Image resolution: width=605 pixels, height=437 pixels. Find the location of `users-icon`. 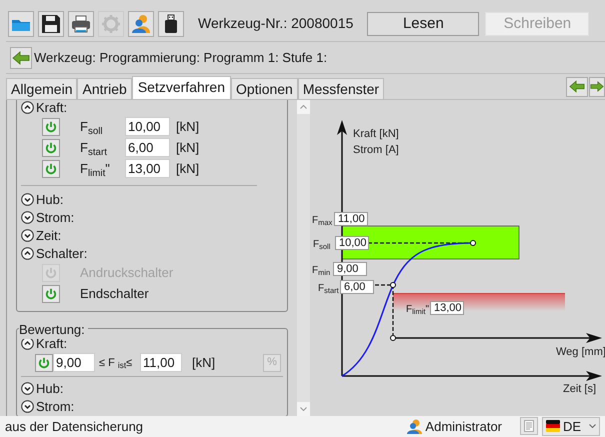

users-icon is located at coordinates (141, 24).